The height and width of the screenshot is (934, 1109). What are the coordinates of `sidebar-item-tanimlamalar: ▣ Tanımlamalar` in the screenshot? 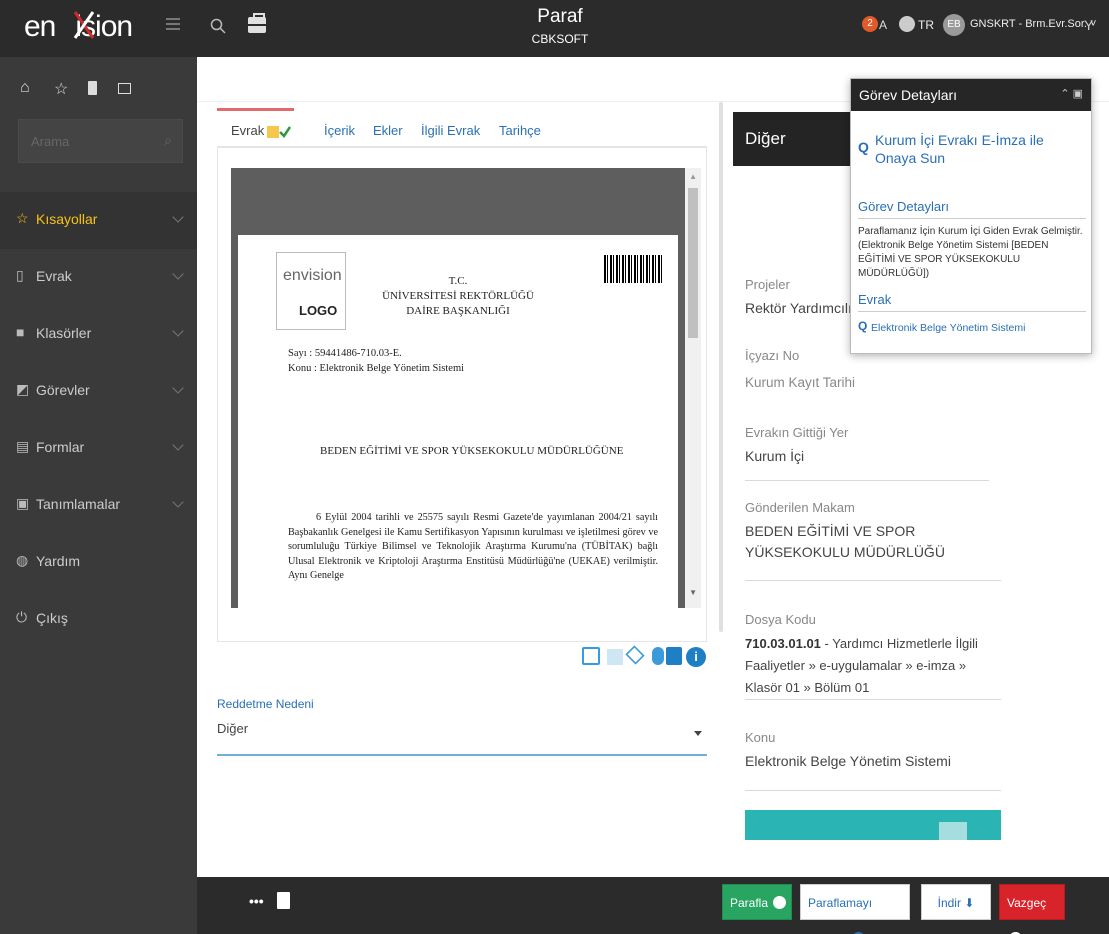 It's located at (98, 505).